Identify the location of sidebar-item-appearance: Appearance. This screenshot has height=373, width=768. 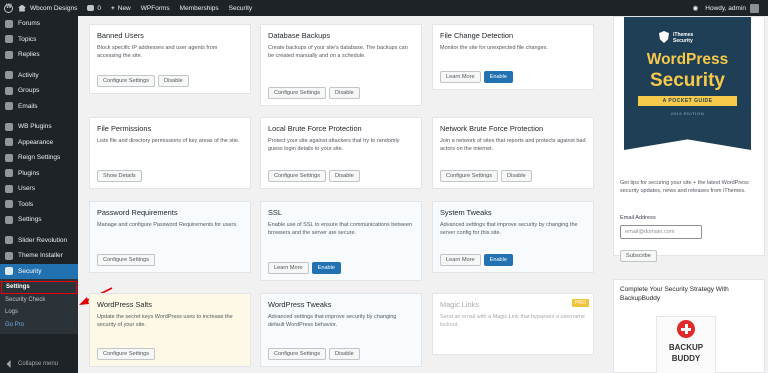
(39, 143).